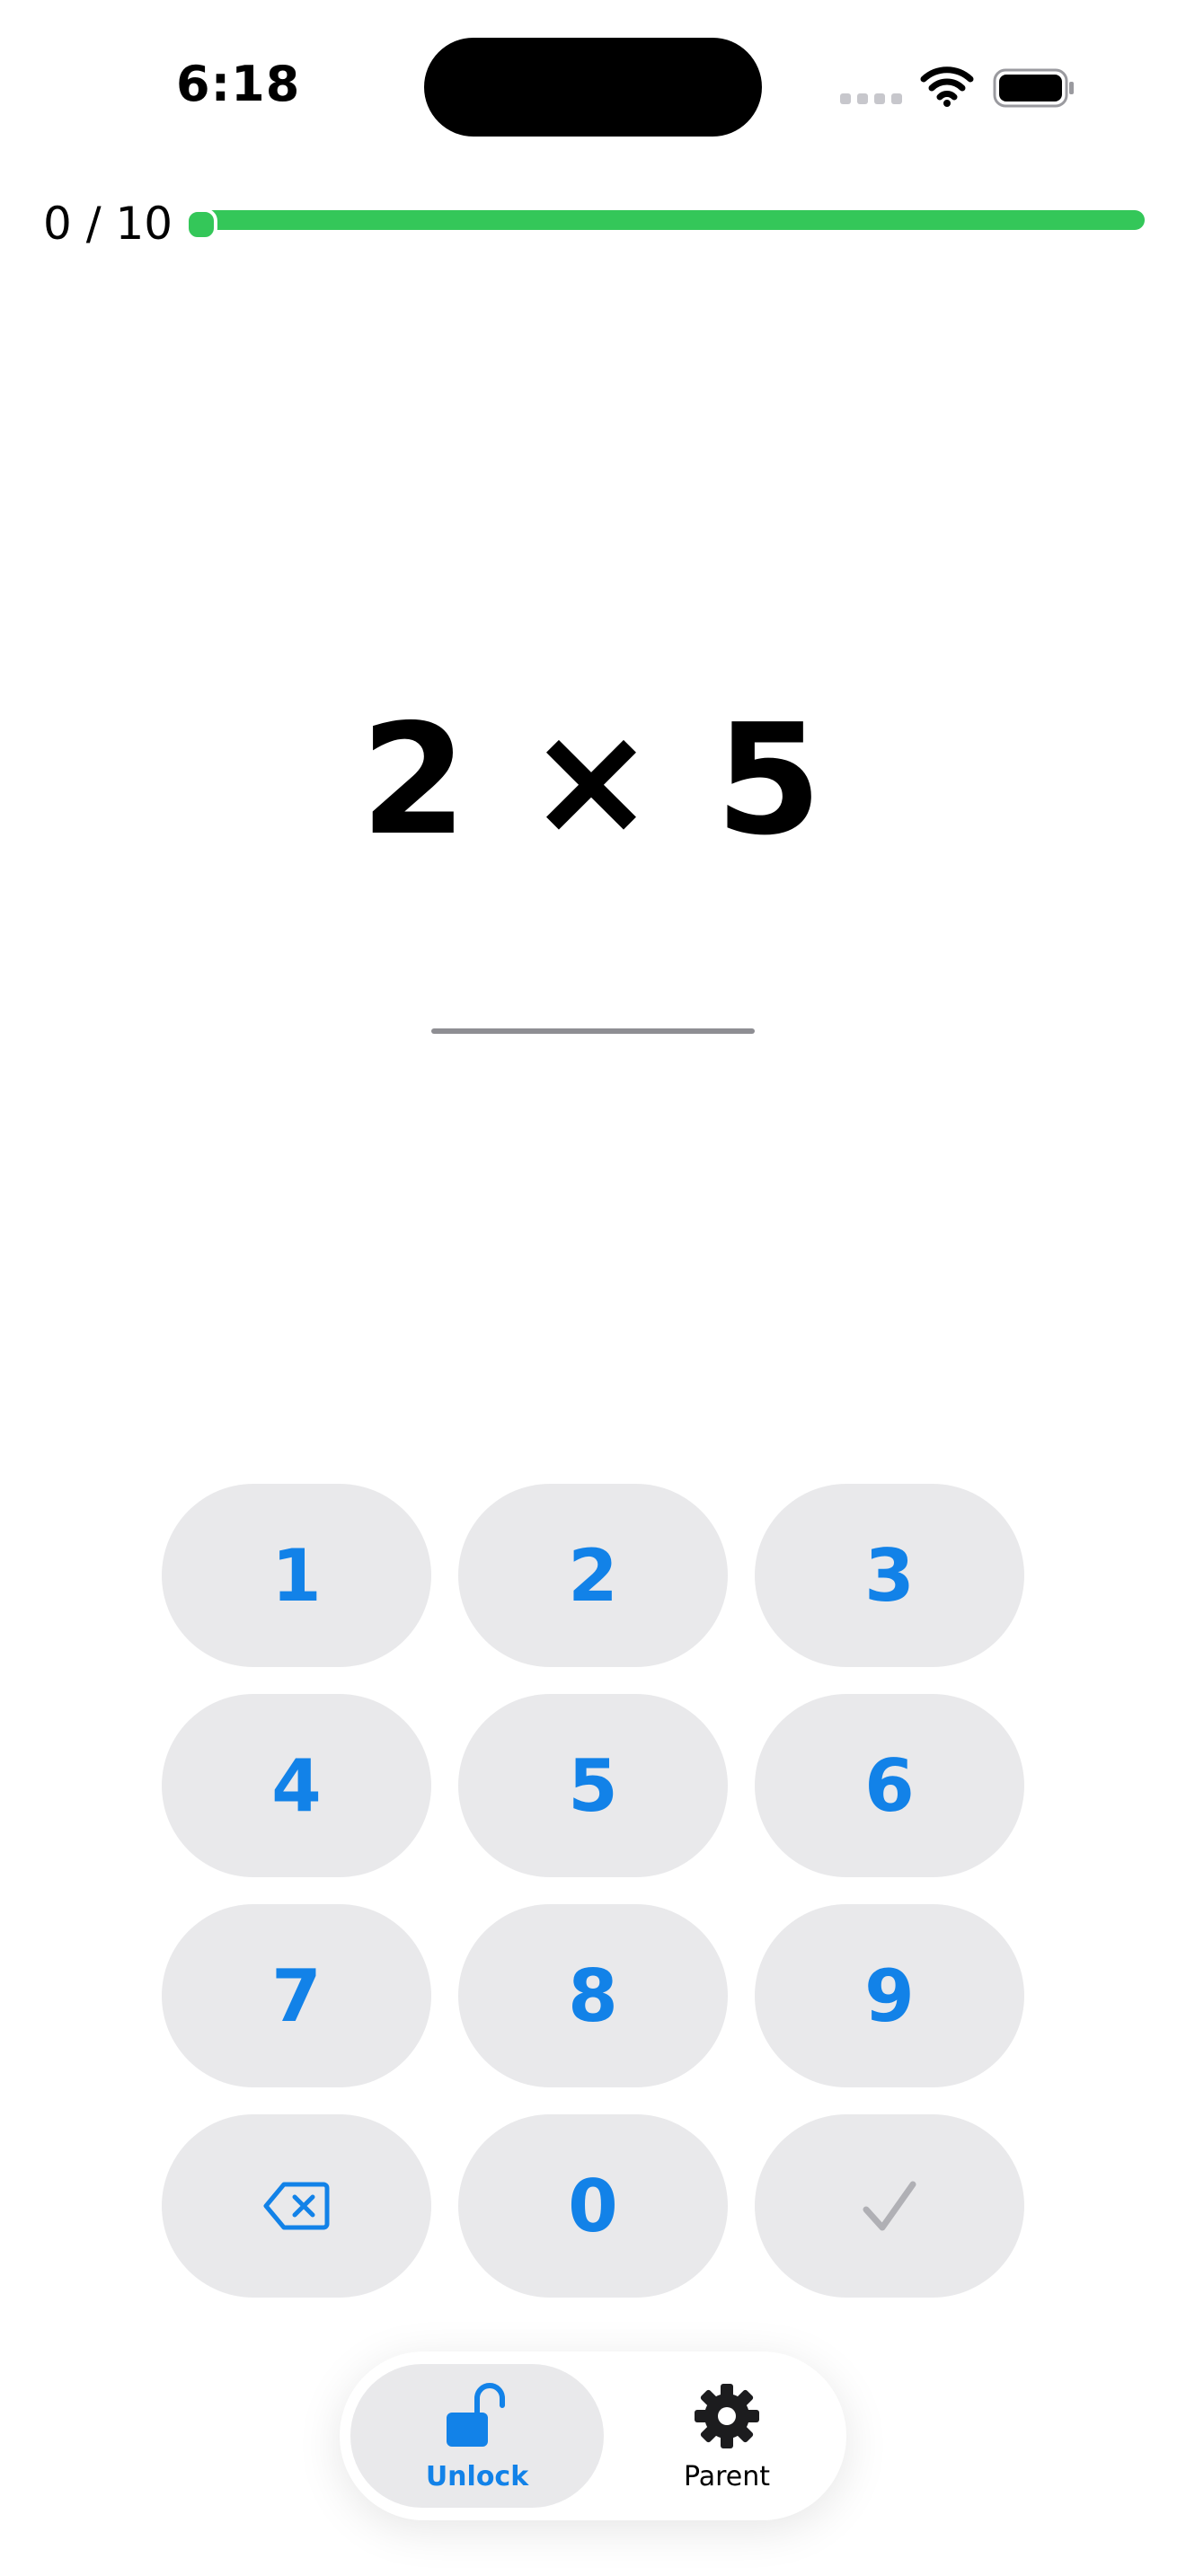 The height and width of the screenshot is (2576, 1186). I want to click on submit-button, so click(889, 2206).